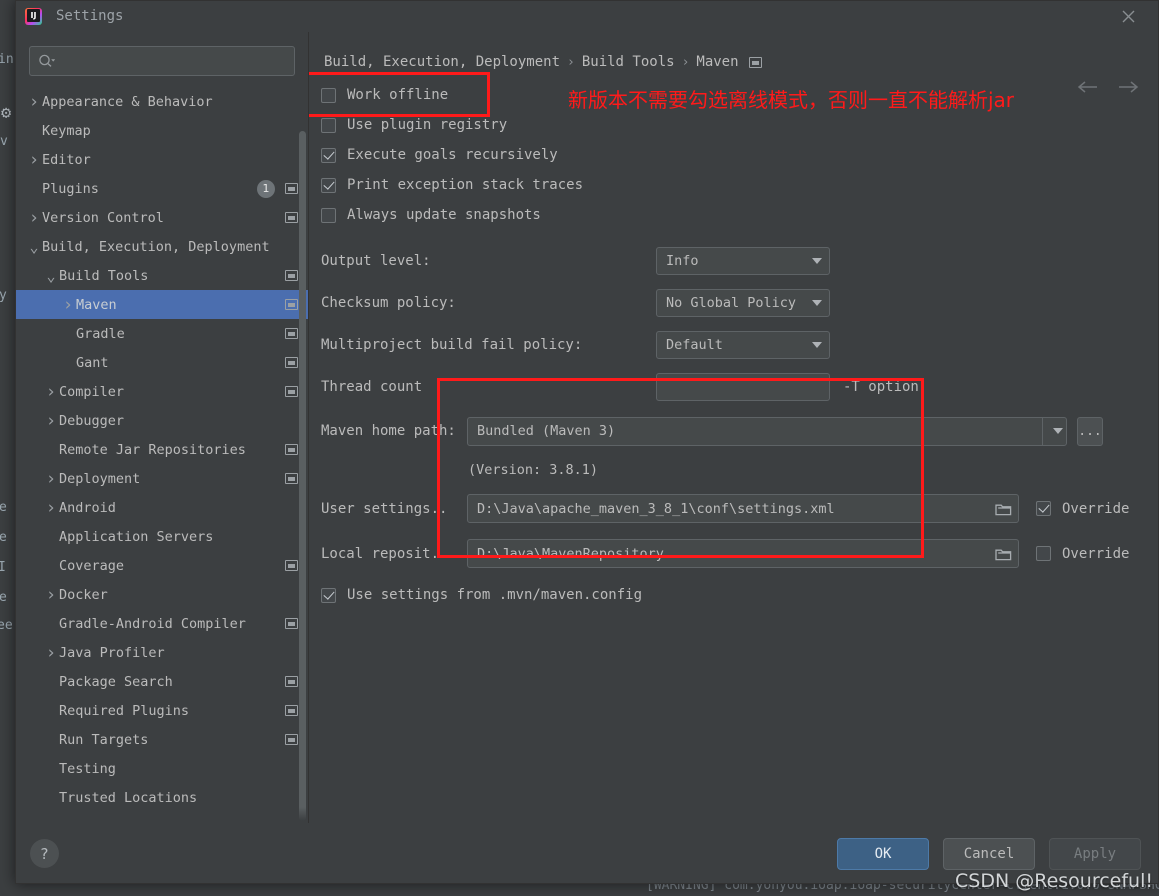 Image resolution: width=1159 pixels, height=896 pixels. Describe the element at coordinates (452, 155) in the screenshot. I see `execute-goals-recursively-label: Execute goals recursively` at that location.